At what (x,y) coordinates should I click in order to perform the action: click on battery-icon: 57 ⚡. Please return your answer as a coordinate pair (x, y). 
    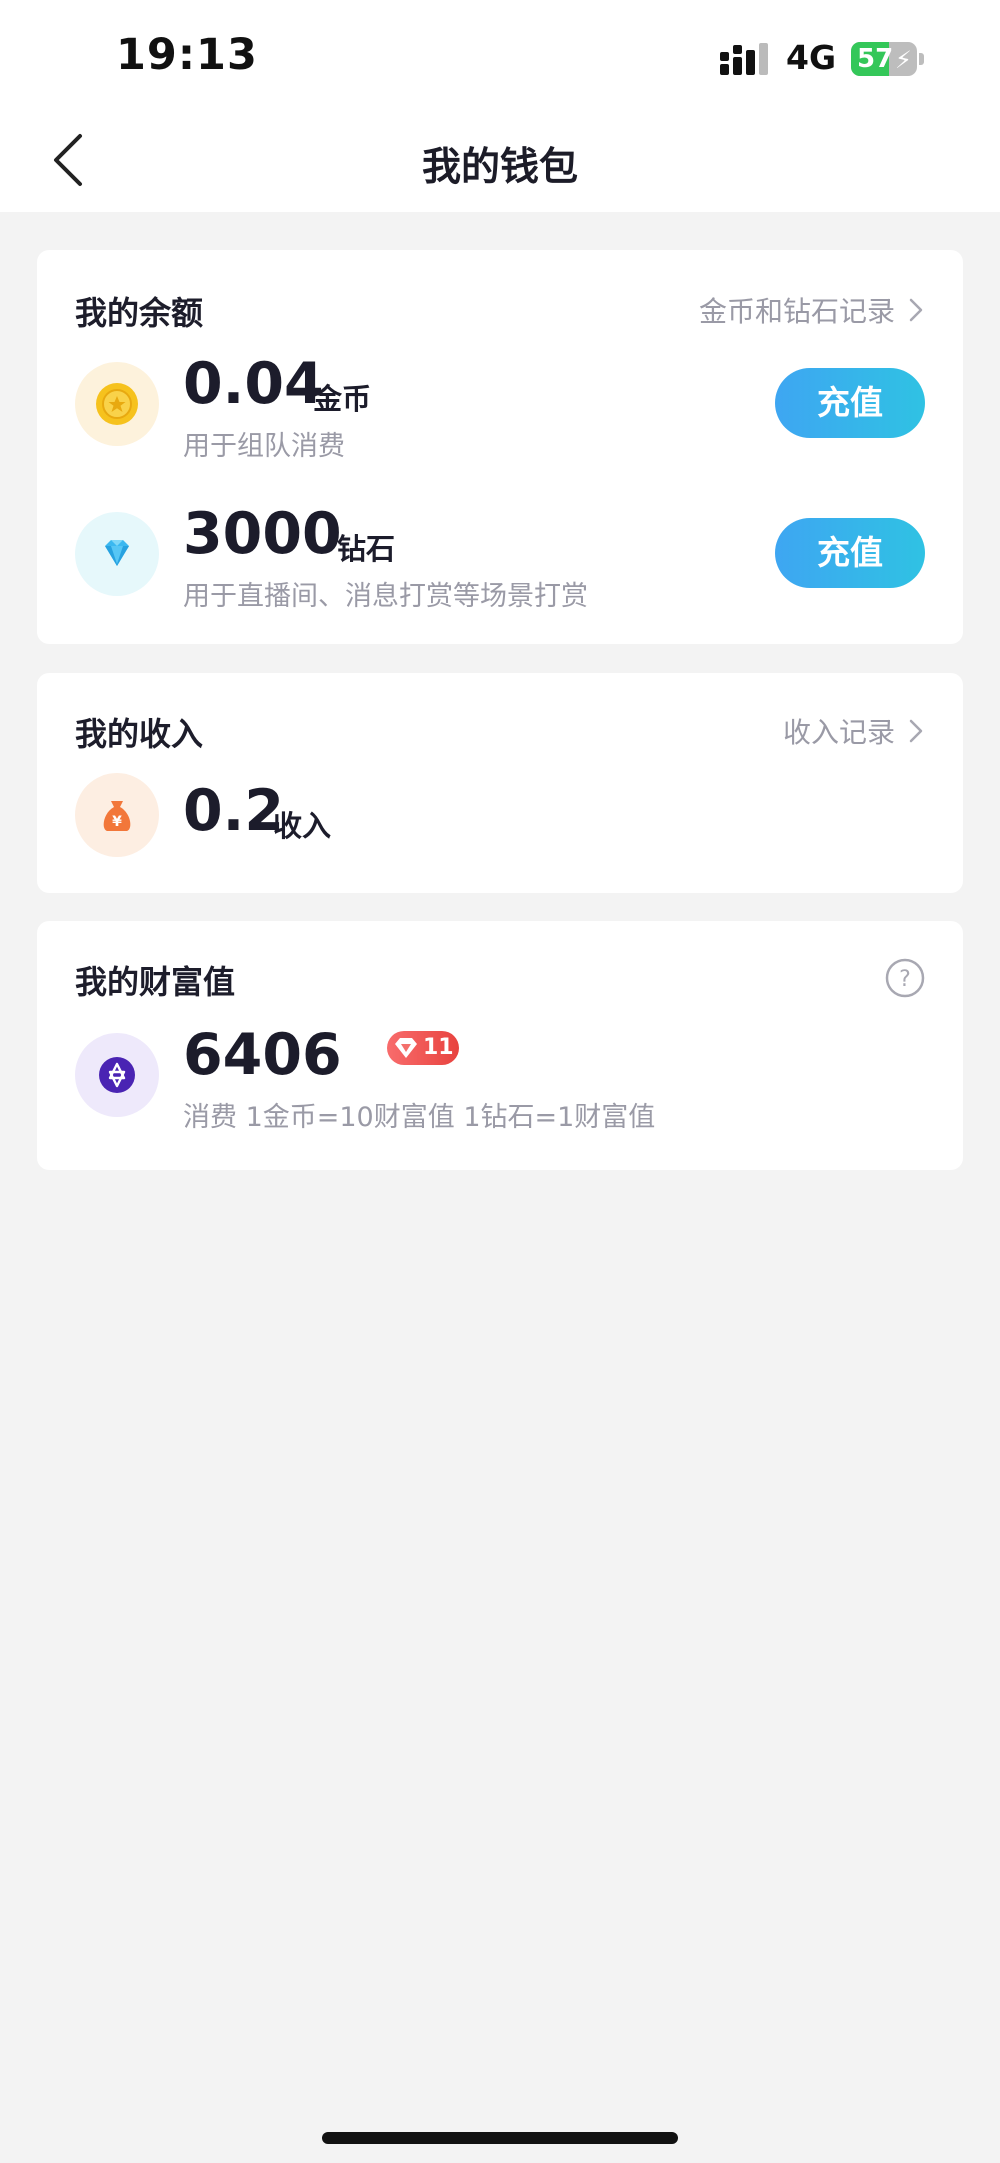
    Looking at the image, I should click on (888, 59).